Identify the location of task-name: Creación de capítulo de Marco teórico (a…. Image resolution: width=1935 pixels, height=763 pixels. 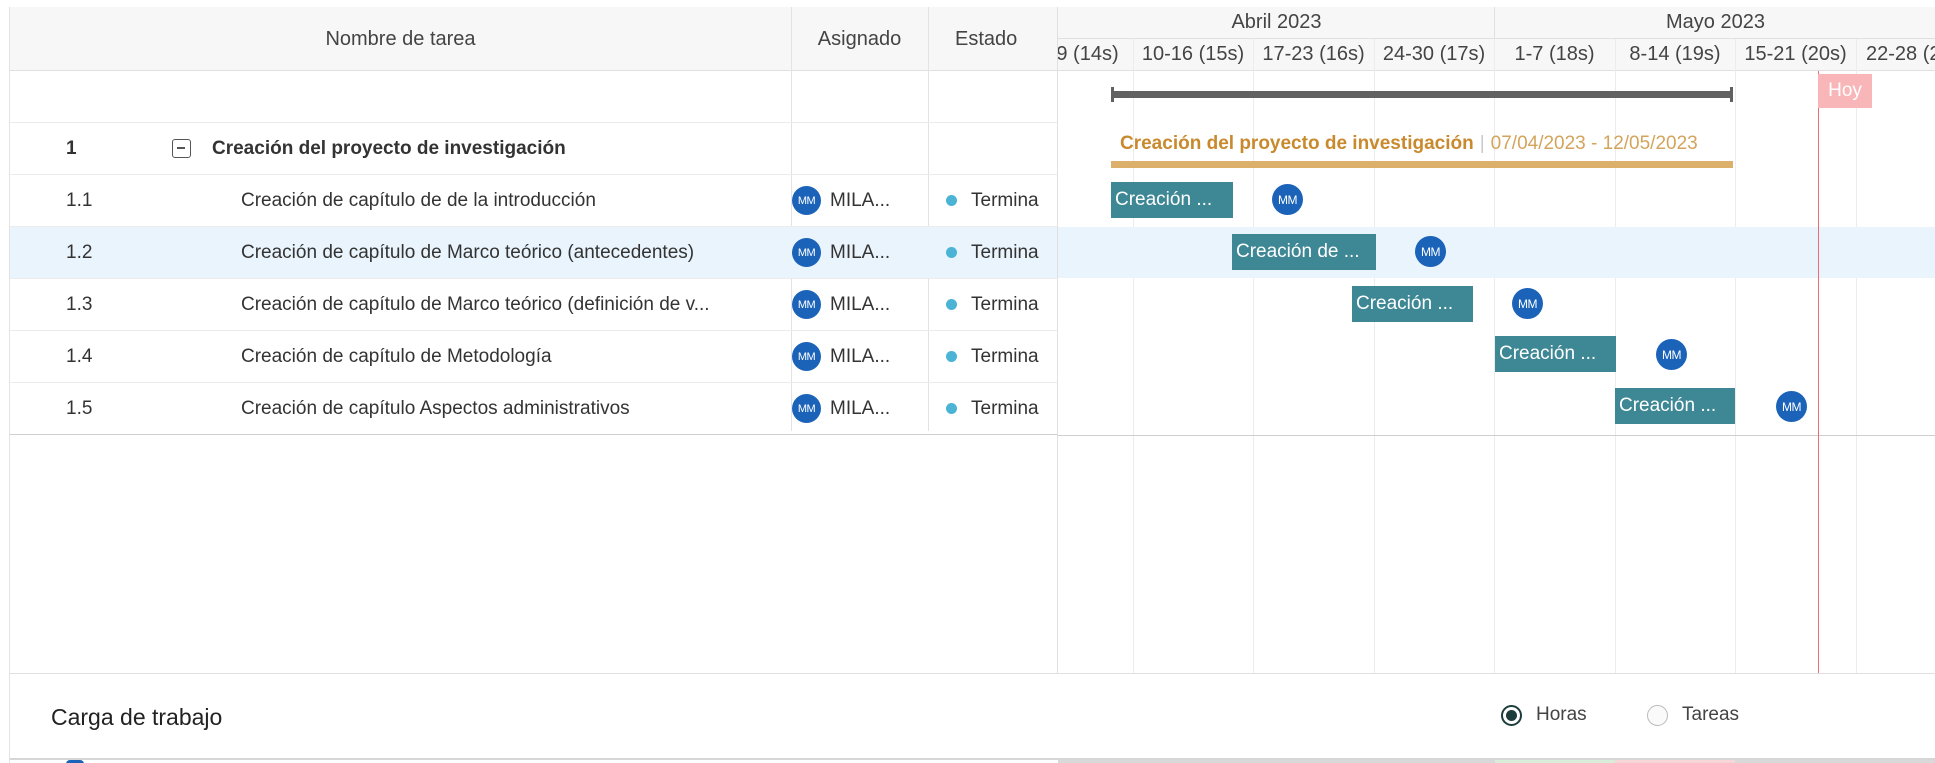
(511, 252).